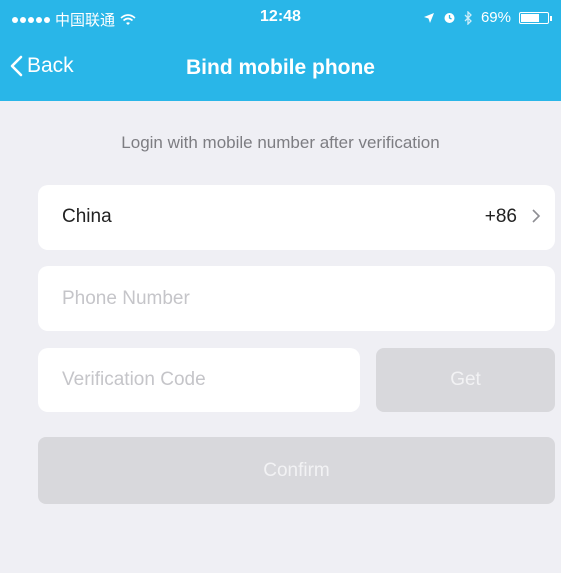 The image size is (561, 573). Describe the element at coordinates (500, 216) in the screenshot. I see `country-code: +86` at that location.